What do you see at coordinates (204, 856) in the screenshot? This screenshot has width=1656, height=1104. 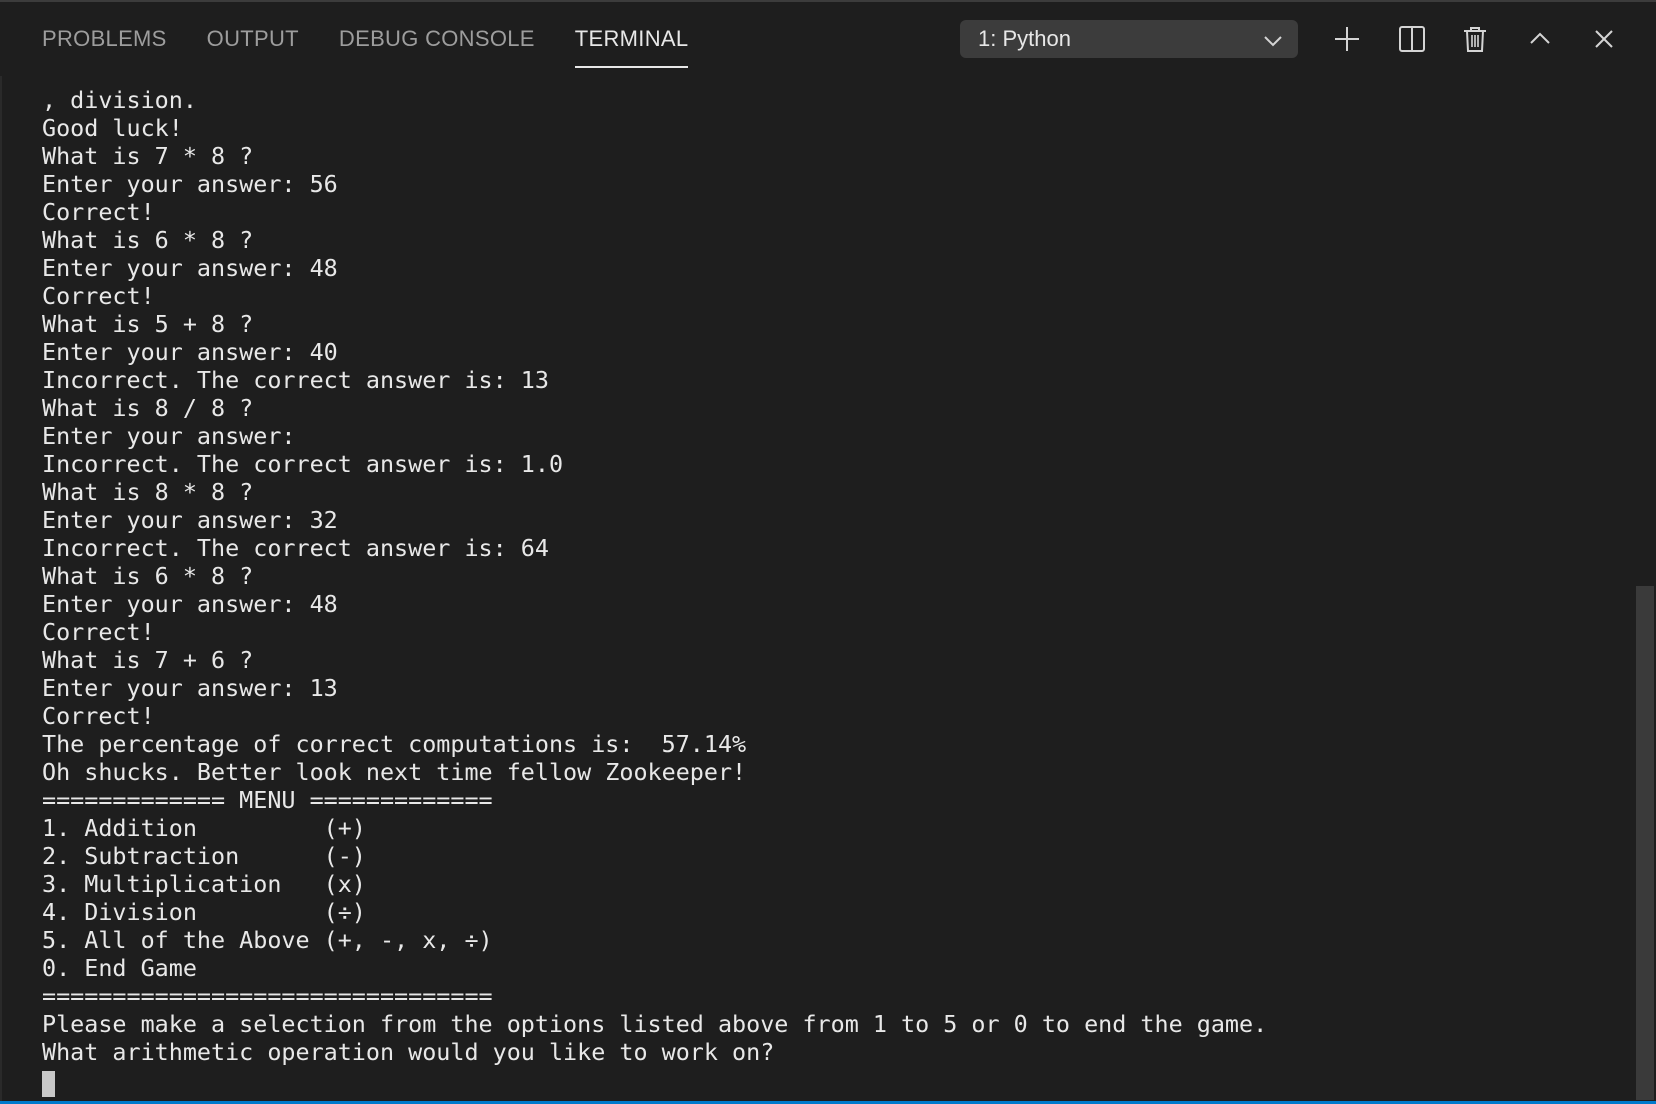 I see `terminal-line: 2. Subtraction (-)` at bounding box center [204, 856].